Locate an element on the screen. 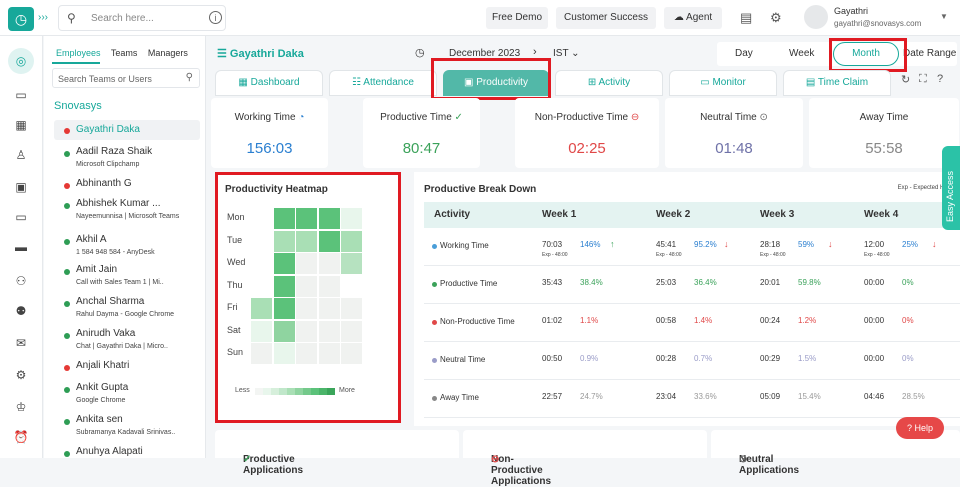  cell-value: 01:02 is located at coordinates (552, 320).